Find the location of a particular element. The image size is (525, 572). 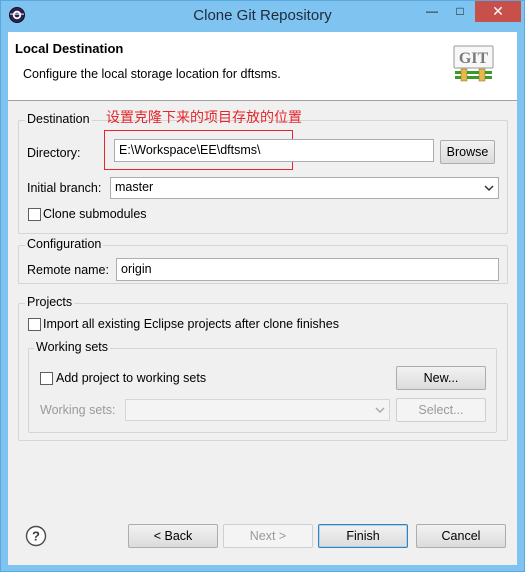

browse-button: Browse is located at coordinates (467, 152).